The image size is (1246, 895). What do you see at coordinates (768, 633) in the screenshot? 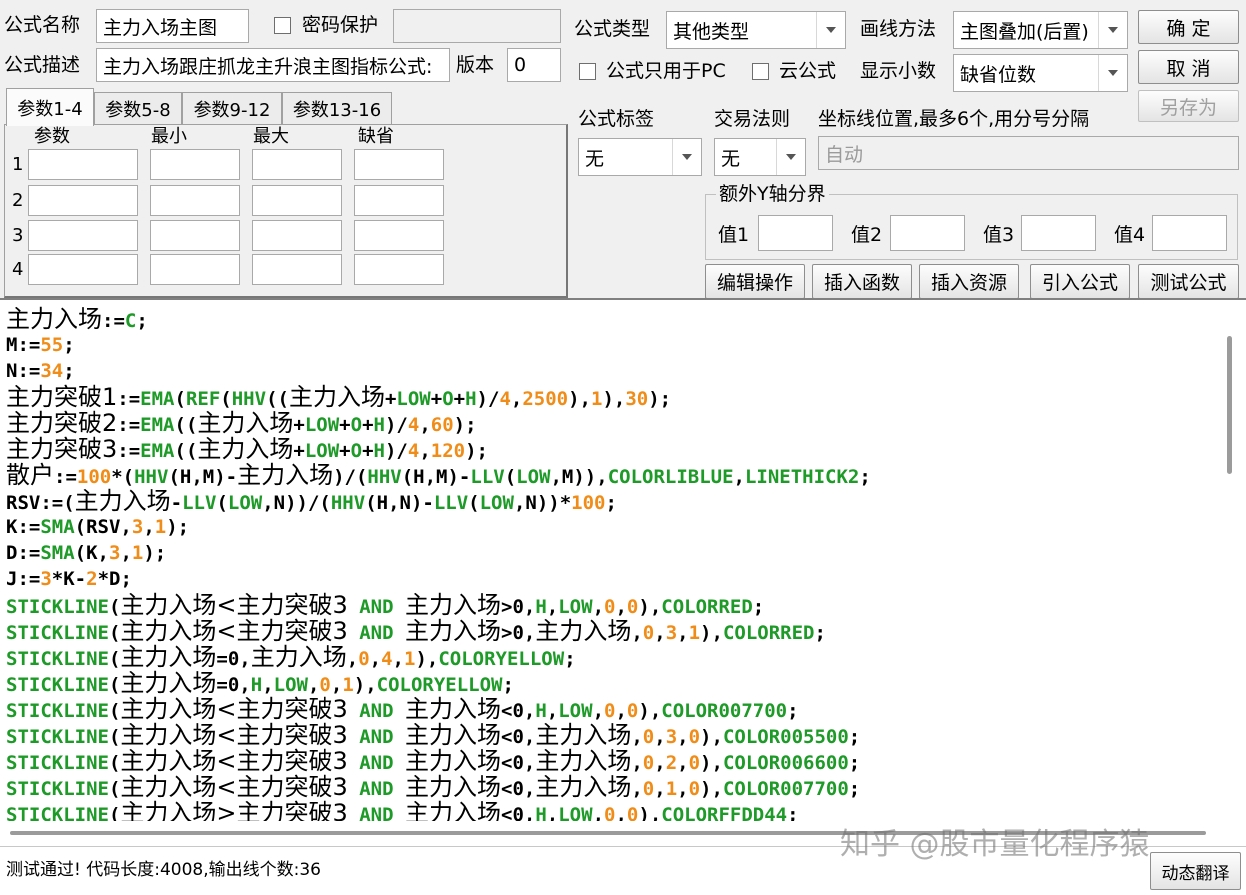
I see `code-token: COLORRED` at bounding box center [768, 633].